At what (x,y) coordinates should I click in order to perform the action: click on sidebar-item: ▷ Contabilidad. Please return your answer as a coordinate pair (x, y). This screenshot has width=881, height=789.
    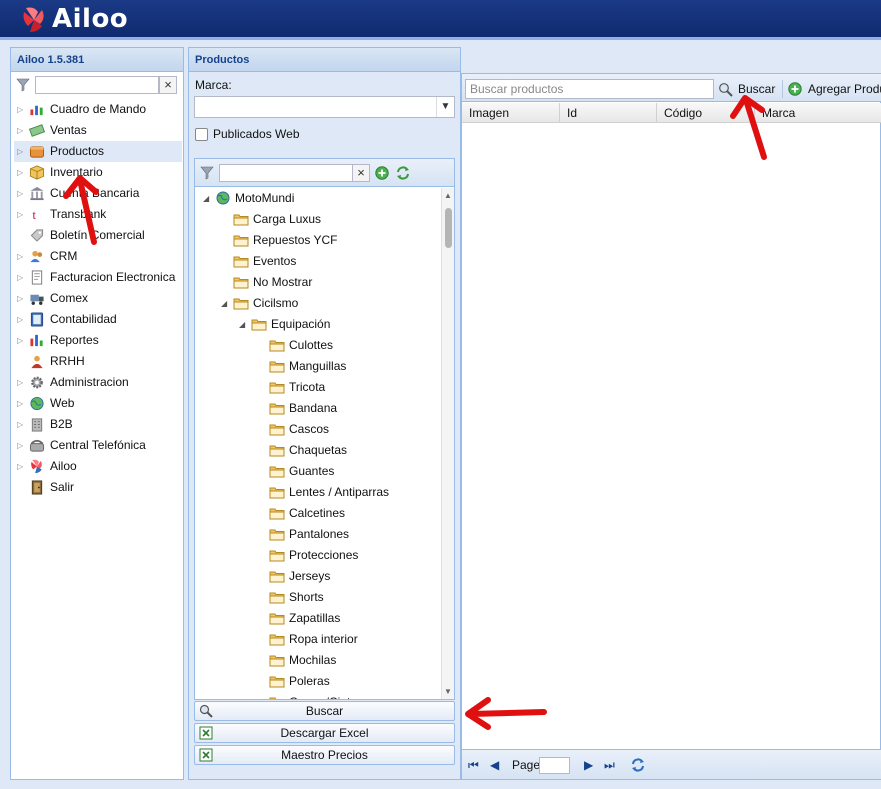
    Looking at the image, I should click on (98, 319).